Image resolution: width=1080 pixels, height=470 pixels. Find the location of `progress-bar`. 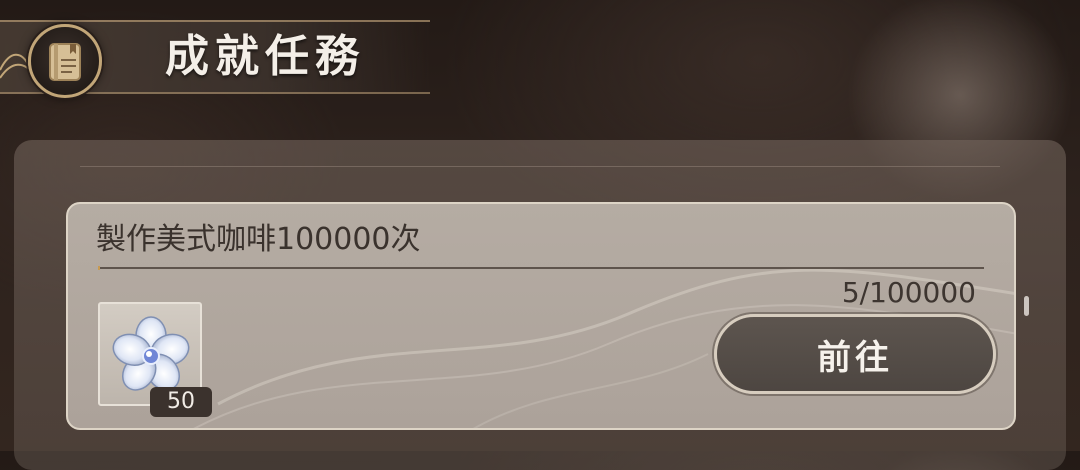

progress-bar is located at coordinates (541, 268).